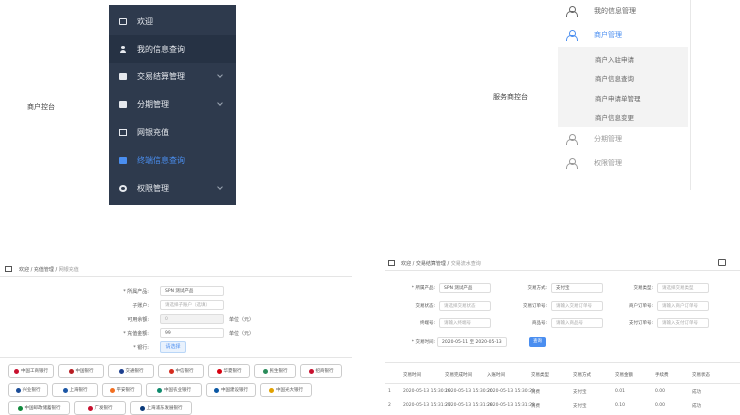  What do you see at coordinates (620, 391) in the screenshot?
I see `table-cell: 0.01` at bounding box center [620, 391].